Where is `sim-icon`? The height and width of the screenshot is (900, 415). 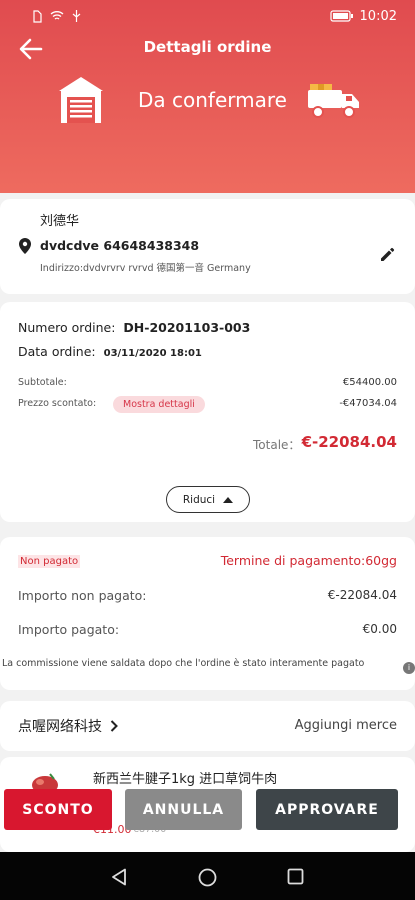 sim-icon is located at coordinates (37, 16).